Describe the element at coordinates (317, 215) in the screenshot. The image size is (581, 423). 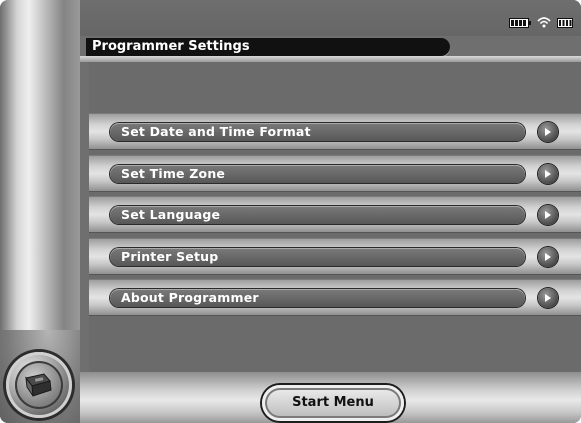
I see `menu-item-label: Set Language` at that location.